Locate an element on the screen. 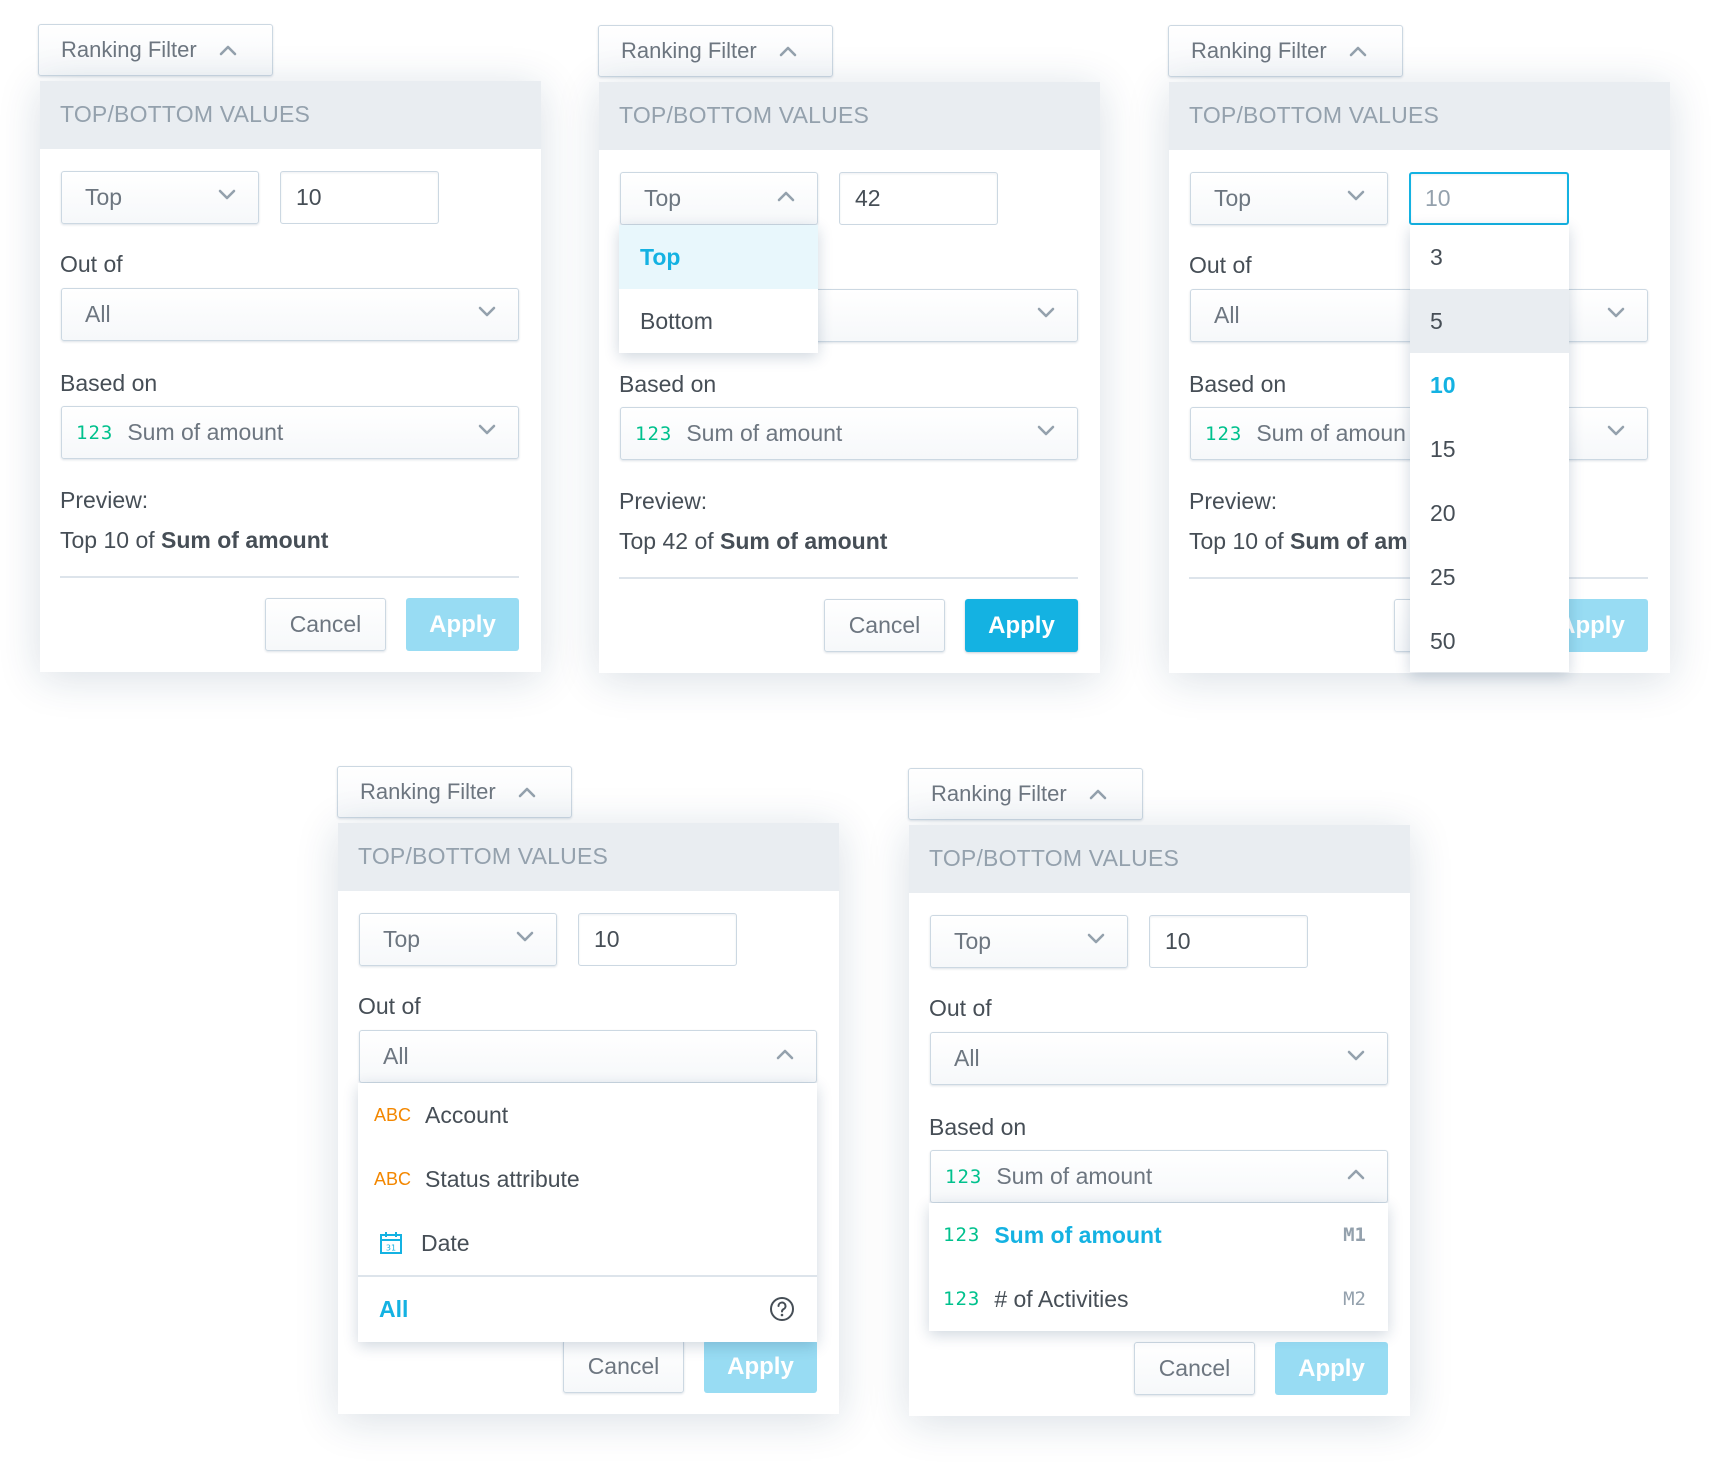  value-dropdown: 3 5 10 15 20 25 50 is located at coordinates (1489, 448).